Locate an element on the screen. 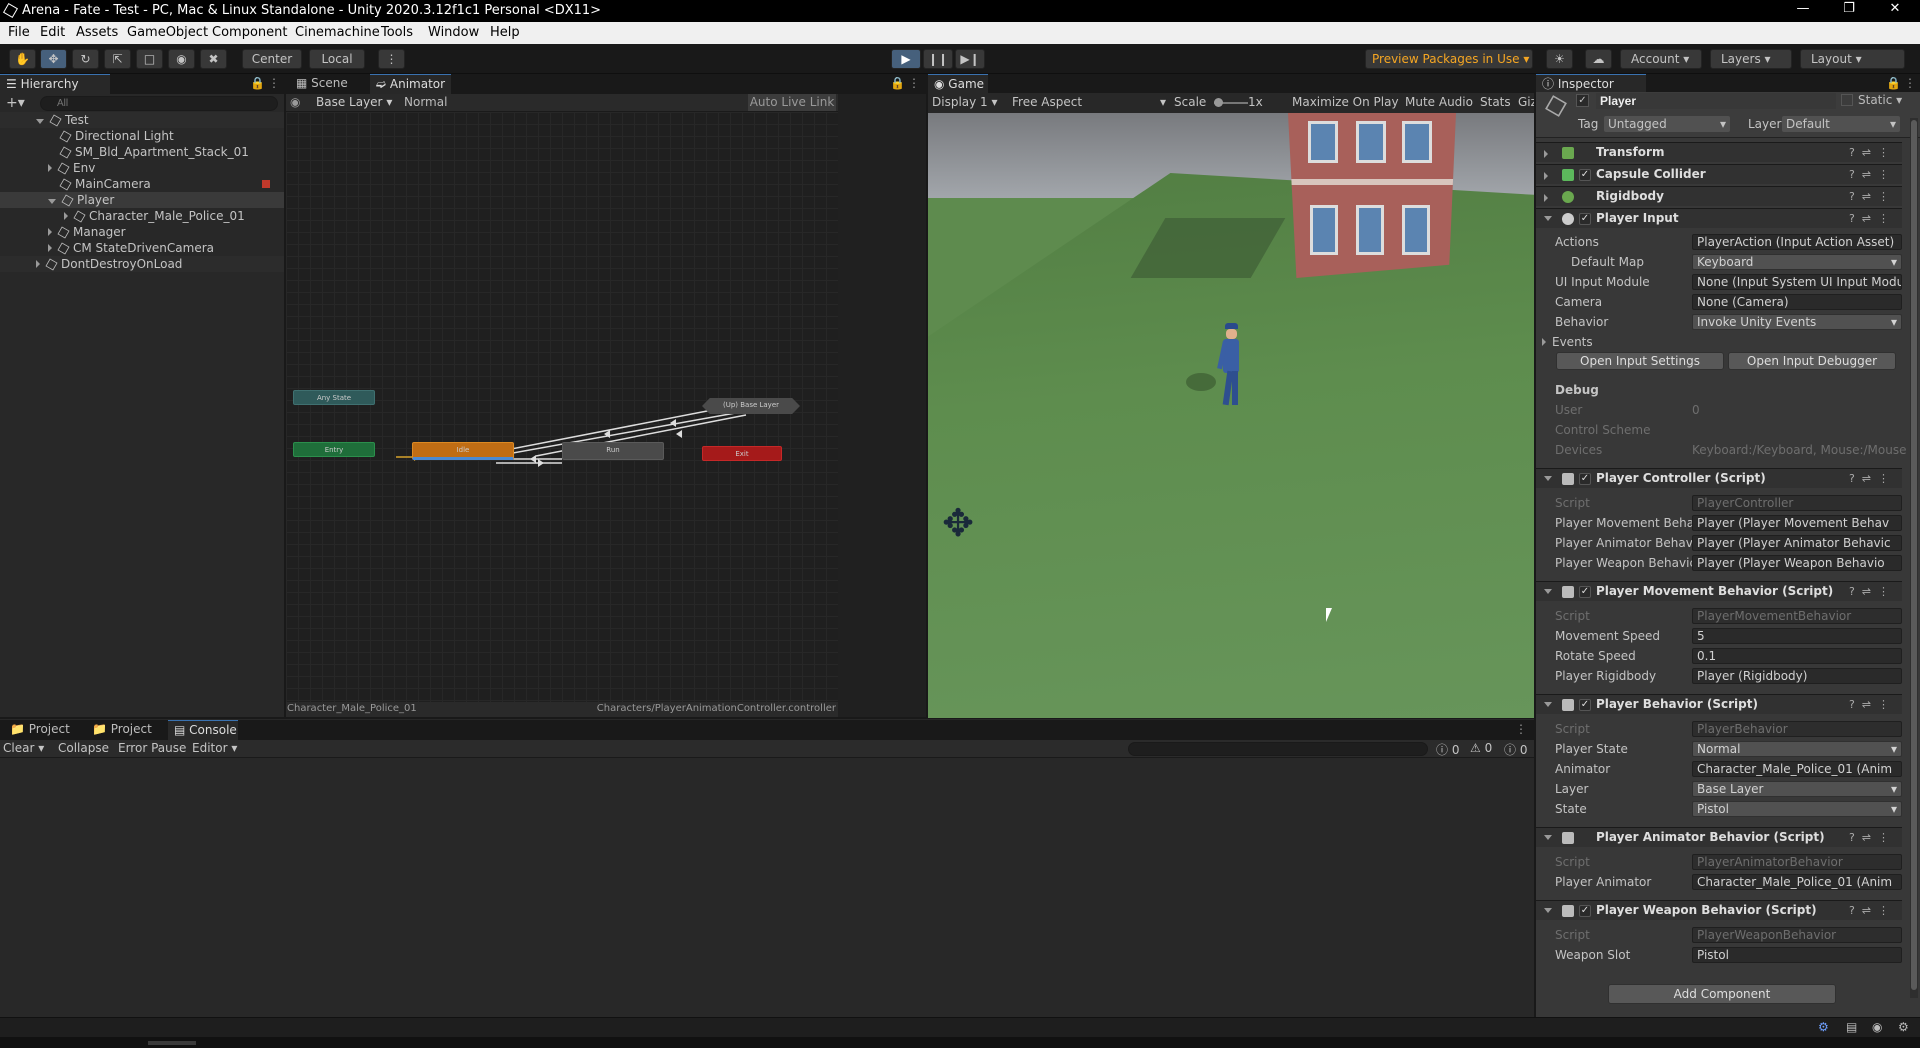 The width and height of the screenshot is (1920, 1048). rotate-speed-input: 0.1 is located at coordinates (1797, 656).